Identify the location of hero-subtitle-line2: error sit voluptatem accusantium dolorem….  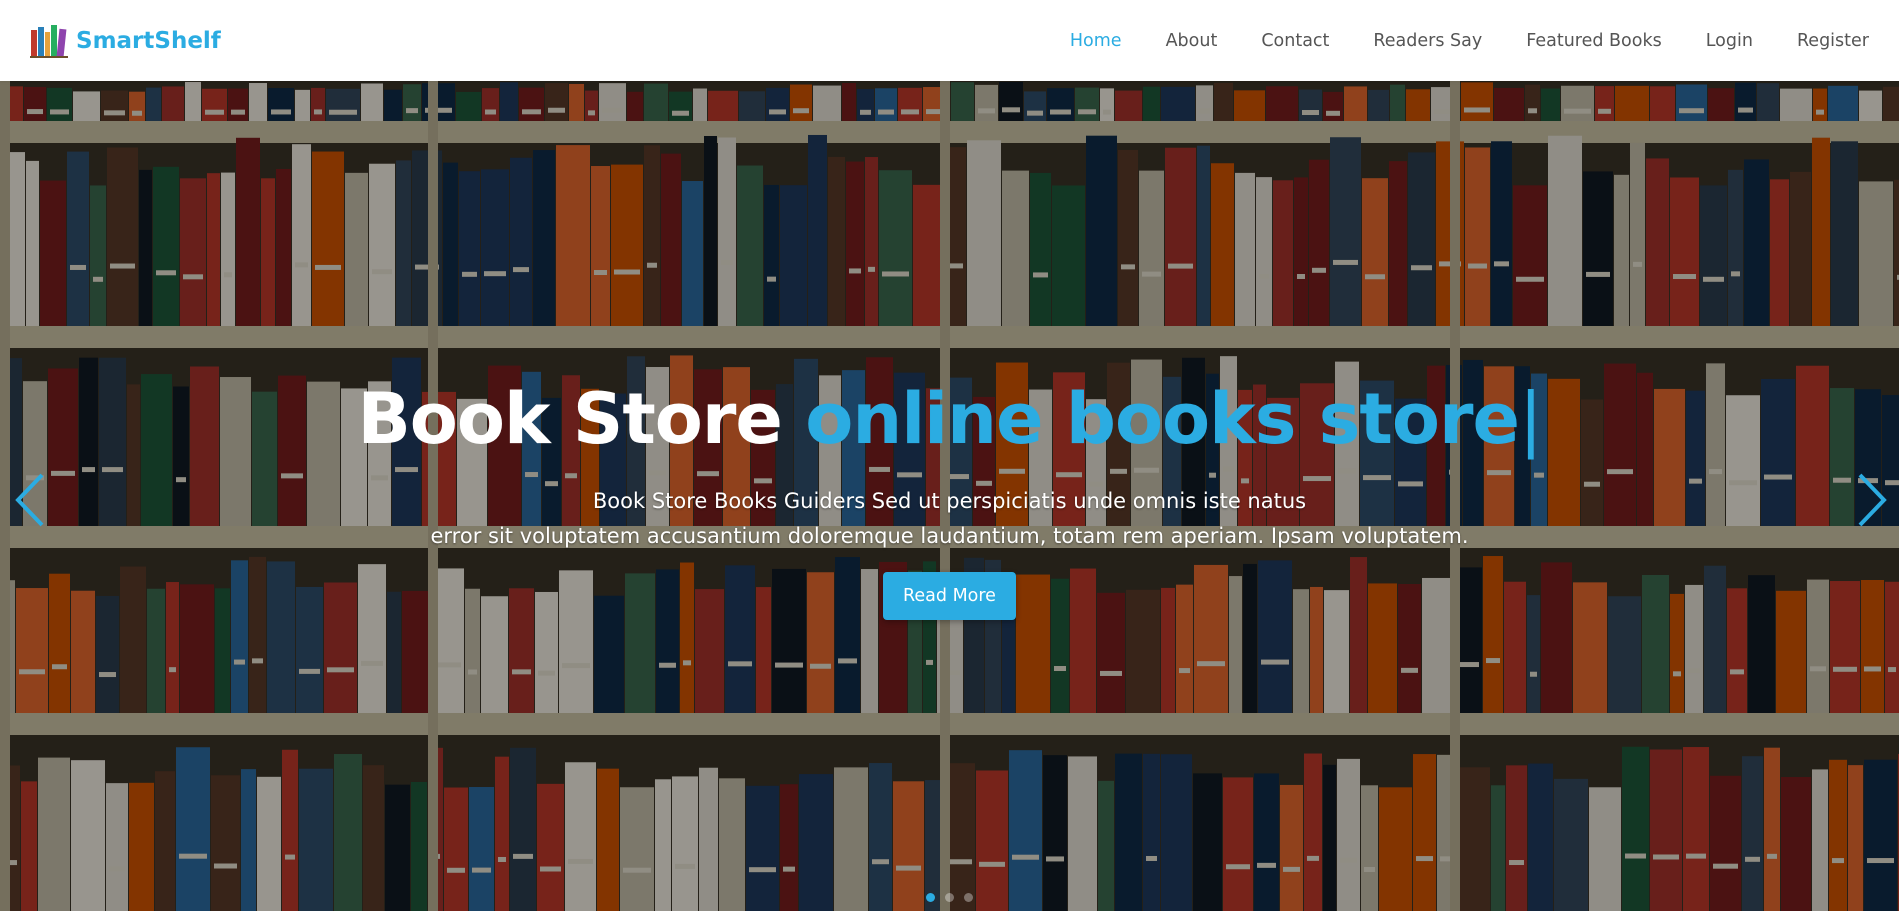
(949, 536).